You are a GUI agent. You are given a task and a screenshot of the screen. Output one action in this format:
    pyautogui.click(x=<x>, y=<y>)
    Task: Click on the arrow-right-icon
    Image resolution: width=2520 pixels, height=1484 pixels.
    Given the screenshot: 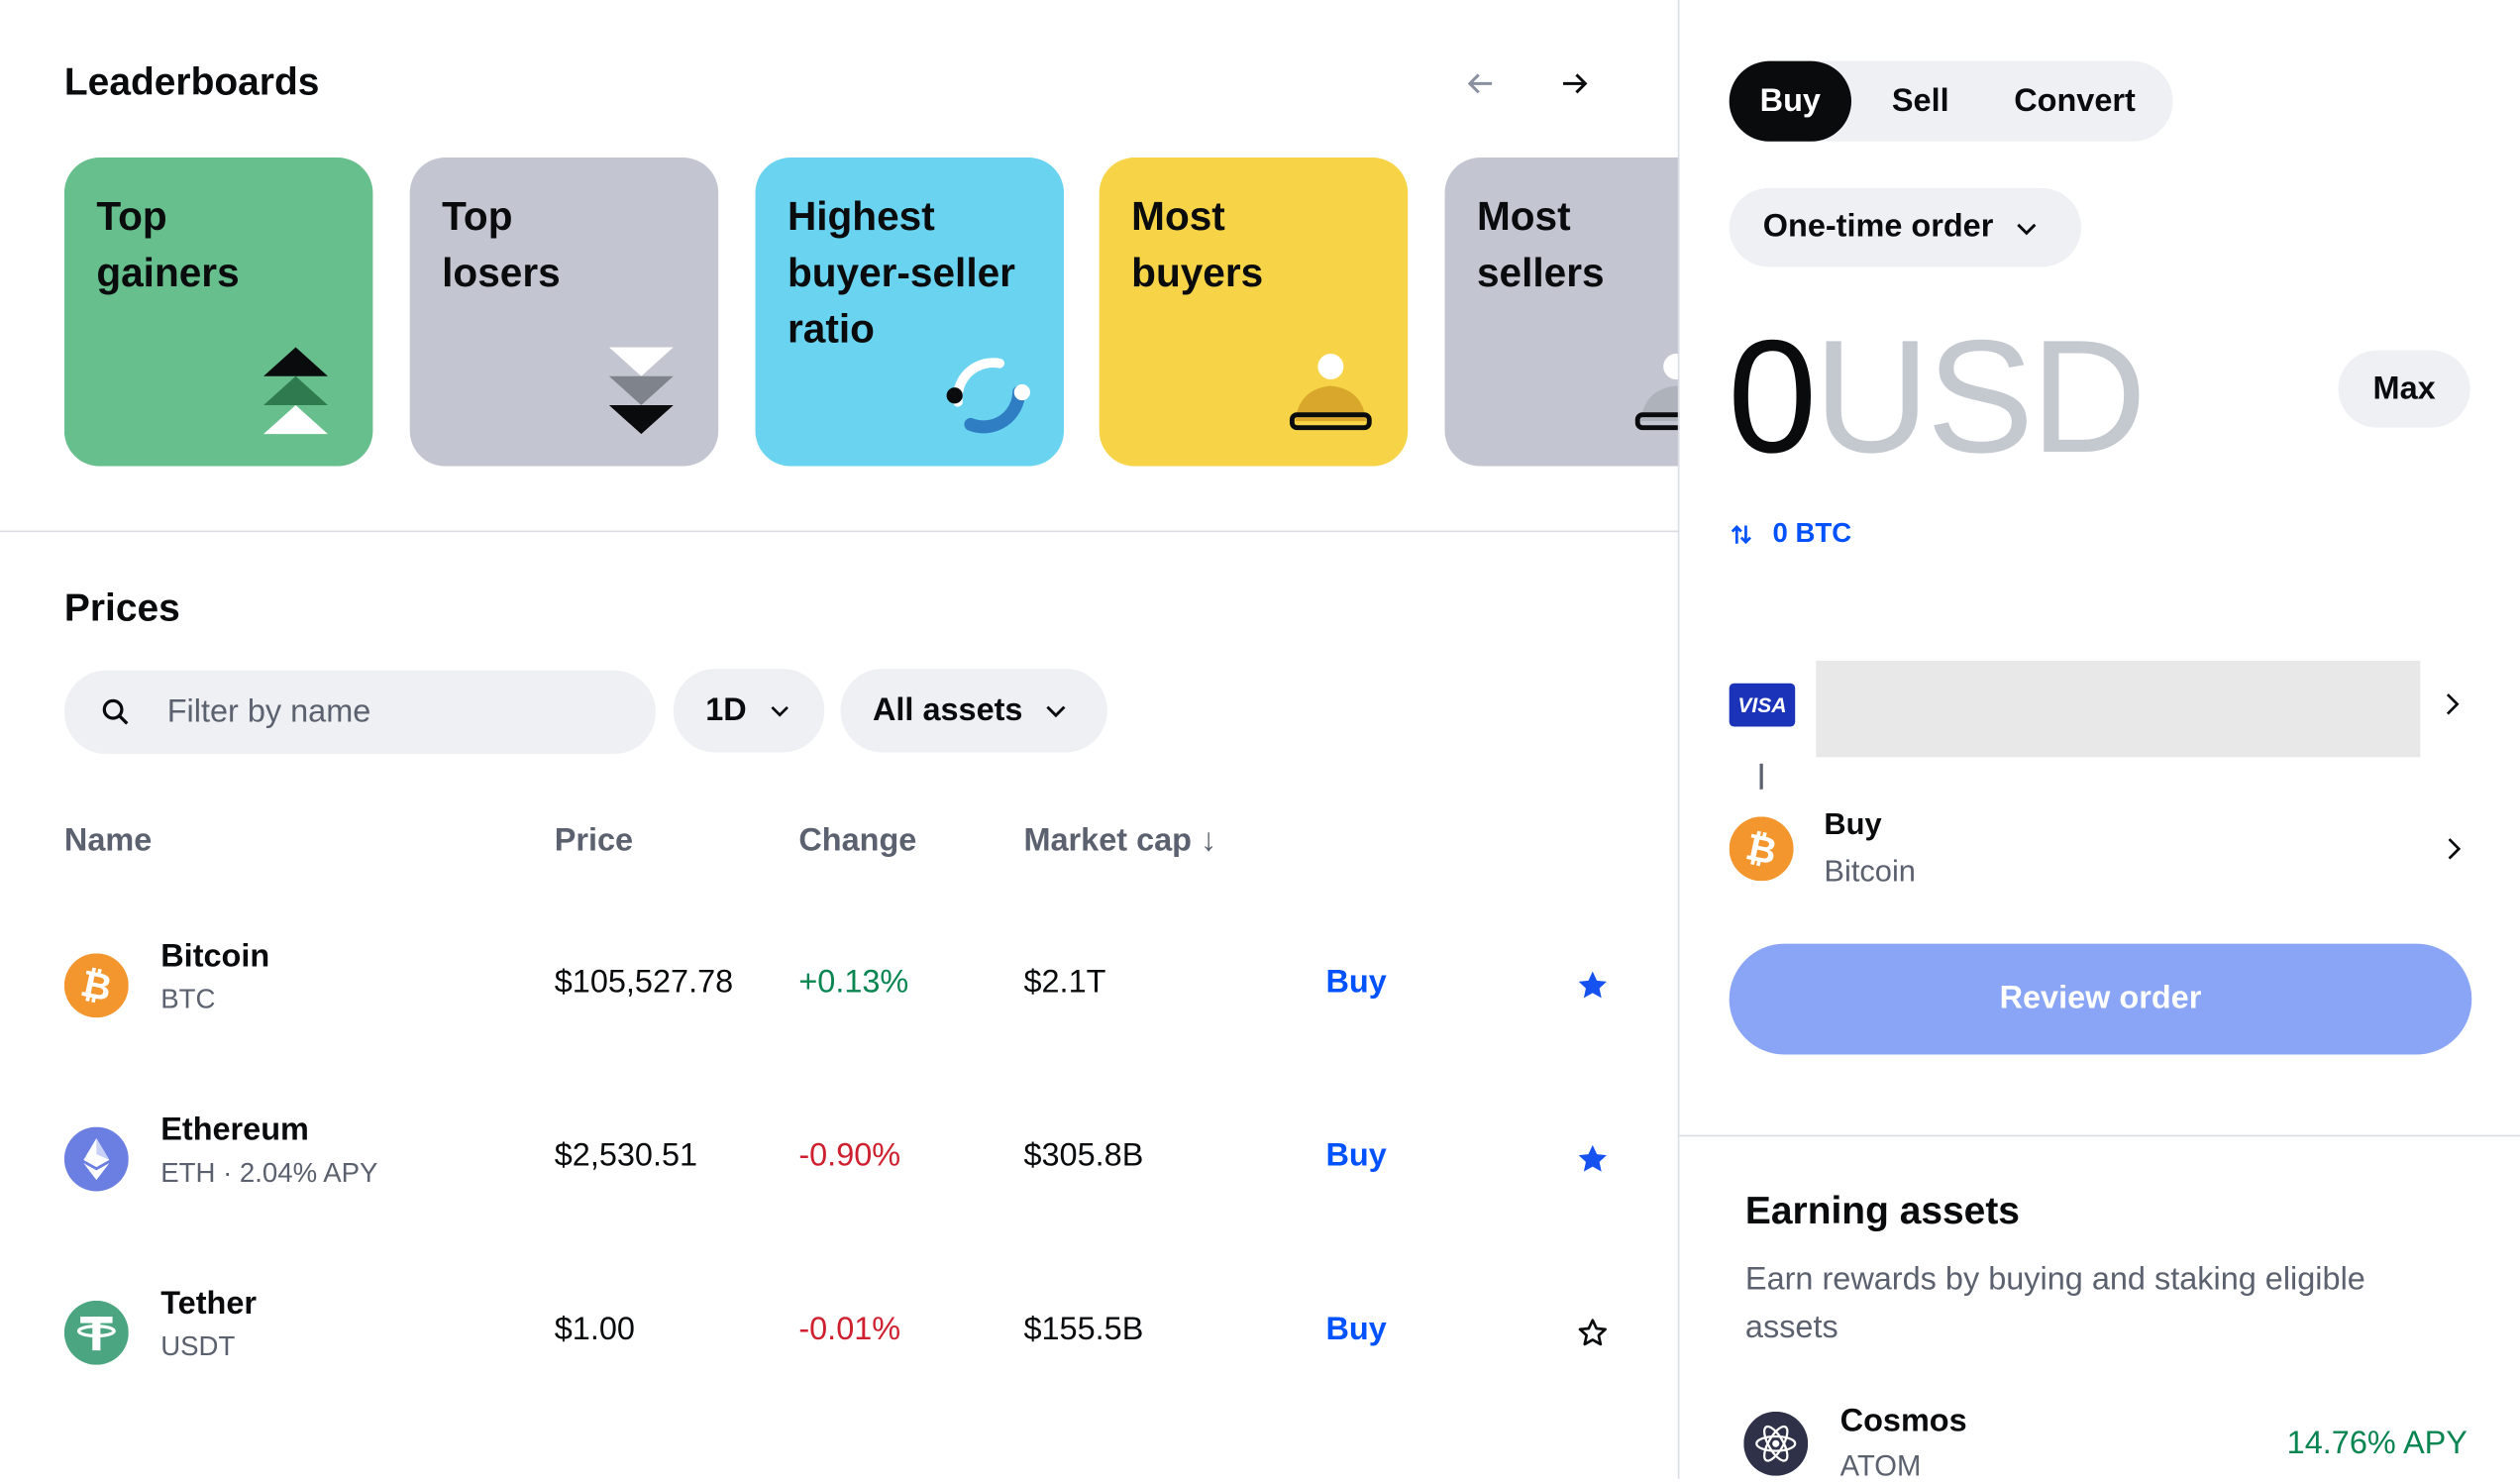 What is the action you would take?
    pyautogui.click(x=1575, y=84)
    